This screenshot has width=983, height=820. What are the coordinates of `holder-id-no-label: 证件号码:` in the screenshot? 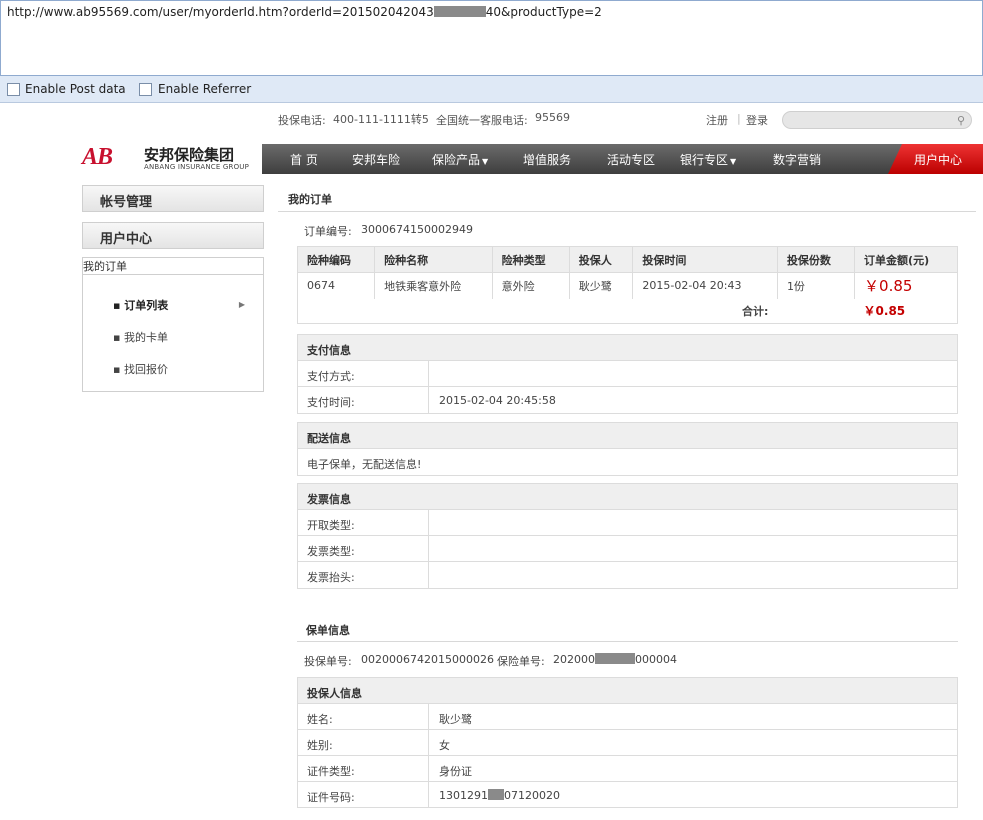 It's located at (331, 797).